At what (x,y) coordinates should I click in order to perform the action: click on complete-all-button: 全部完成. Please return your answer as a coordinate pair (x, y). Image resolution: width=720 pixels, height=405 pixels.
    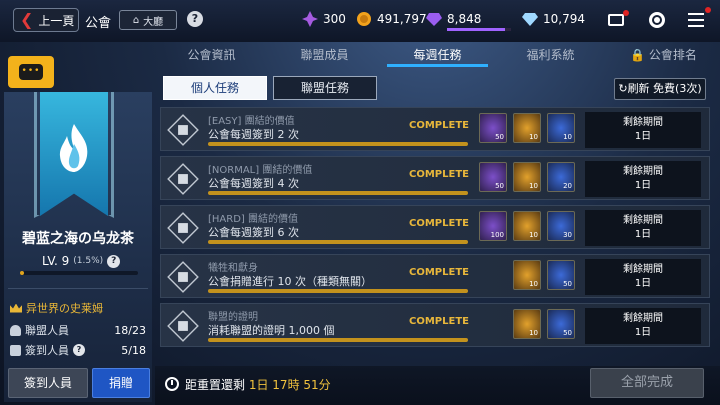
    Looking at the image, I should click on (647, 383).